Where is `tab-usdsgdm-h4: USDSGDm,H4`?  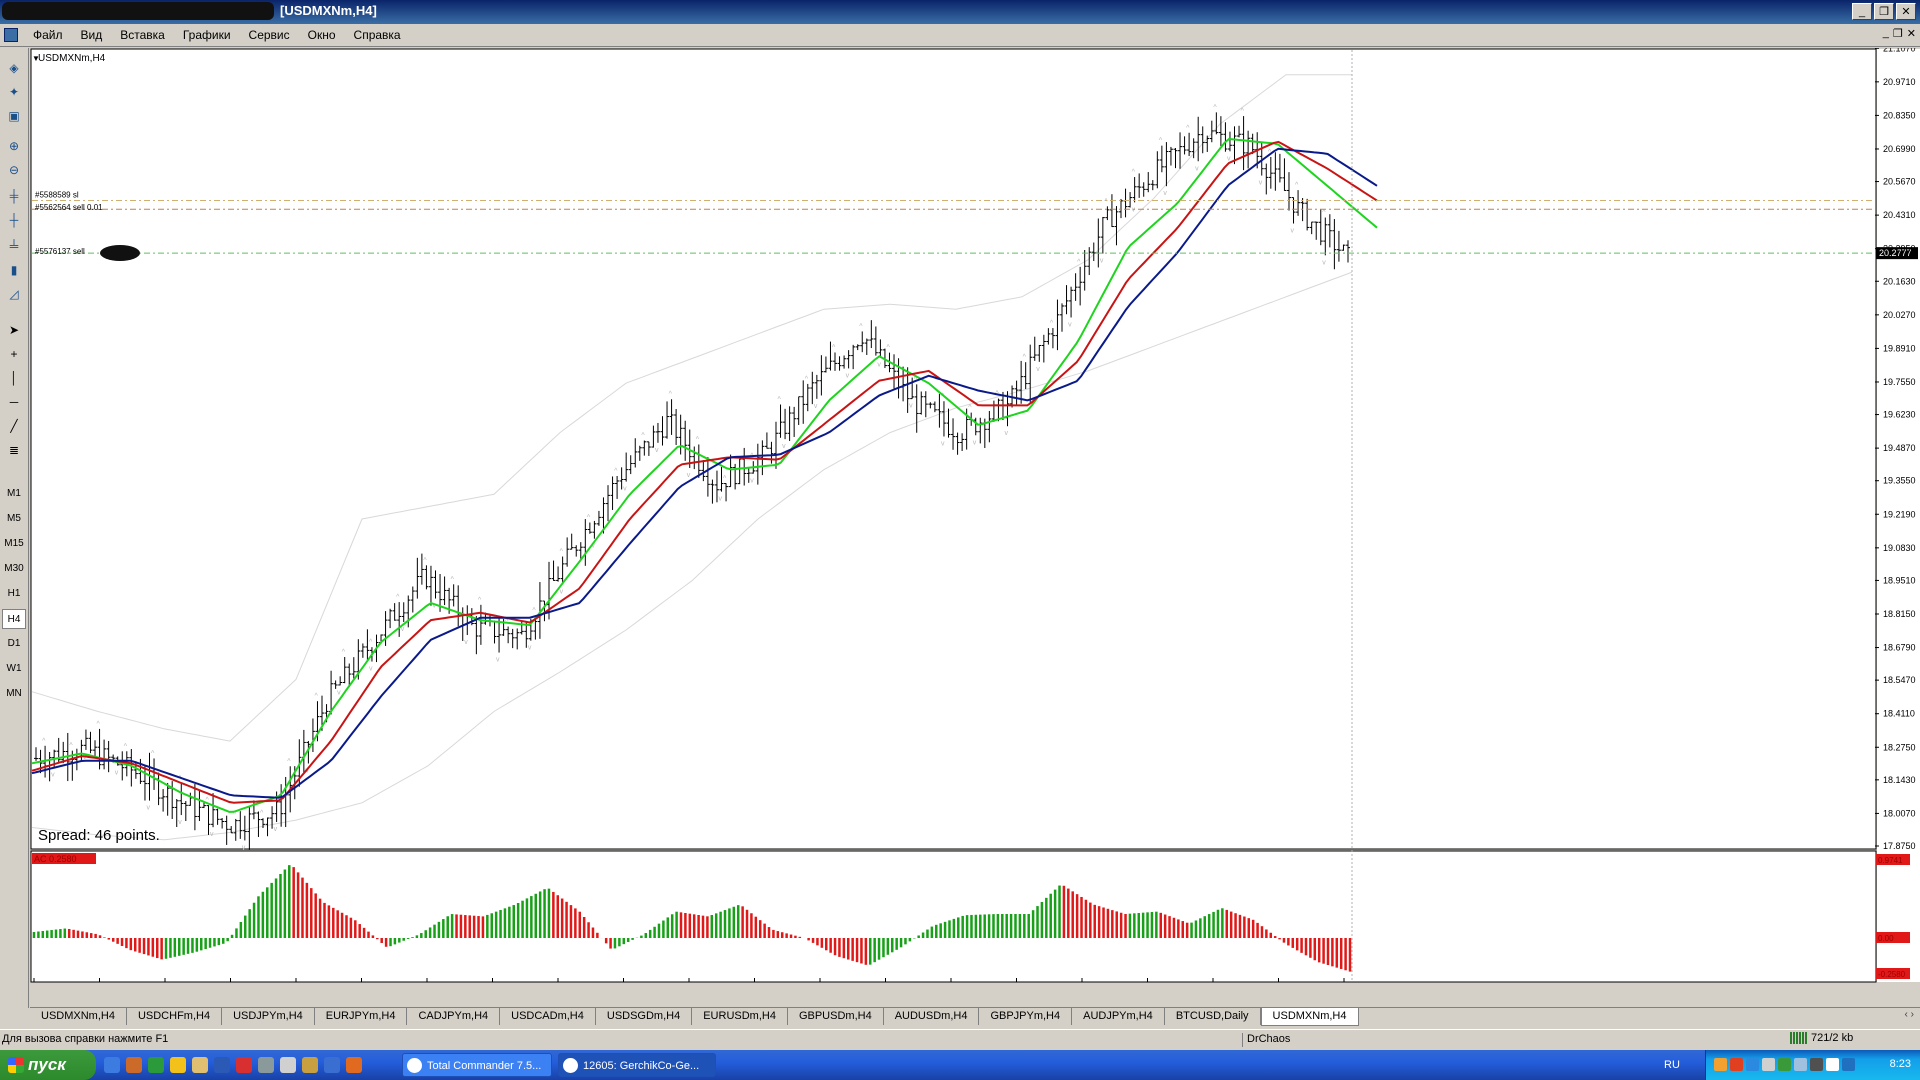 tab-usdsgdm-h4: USDSGDm,H4 is located at coordinates (644, 1016).